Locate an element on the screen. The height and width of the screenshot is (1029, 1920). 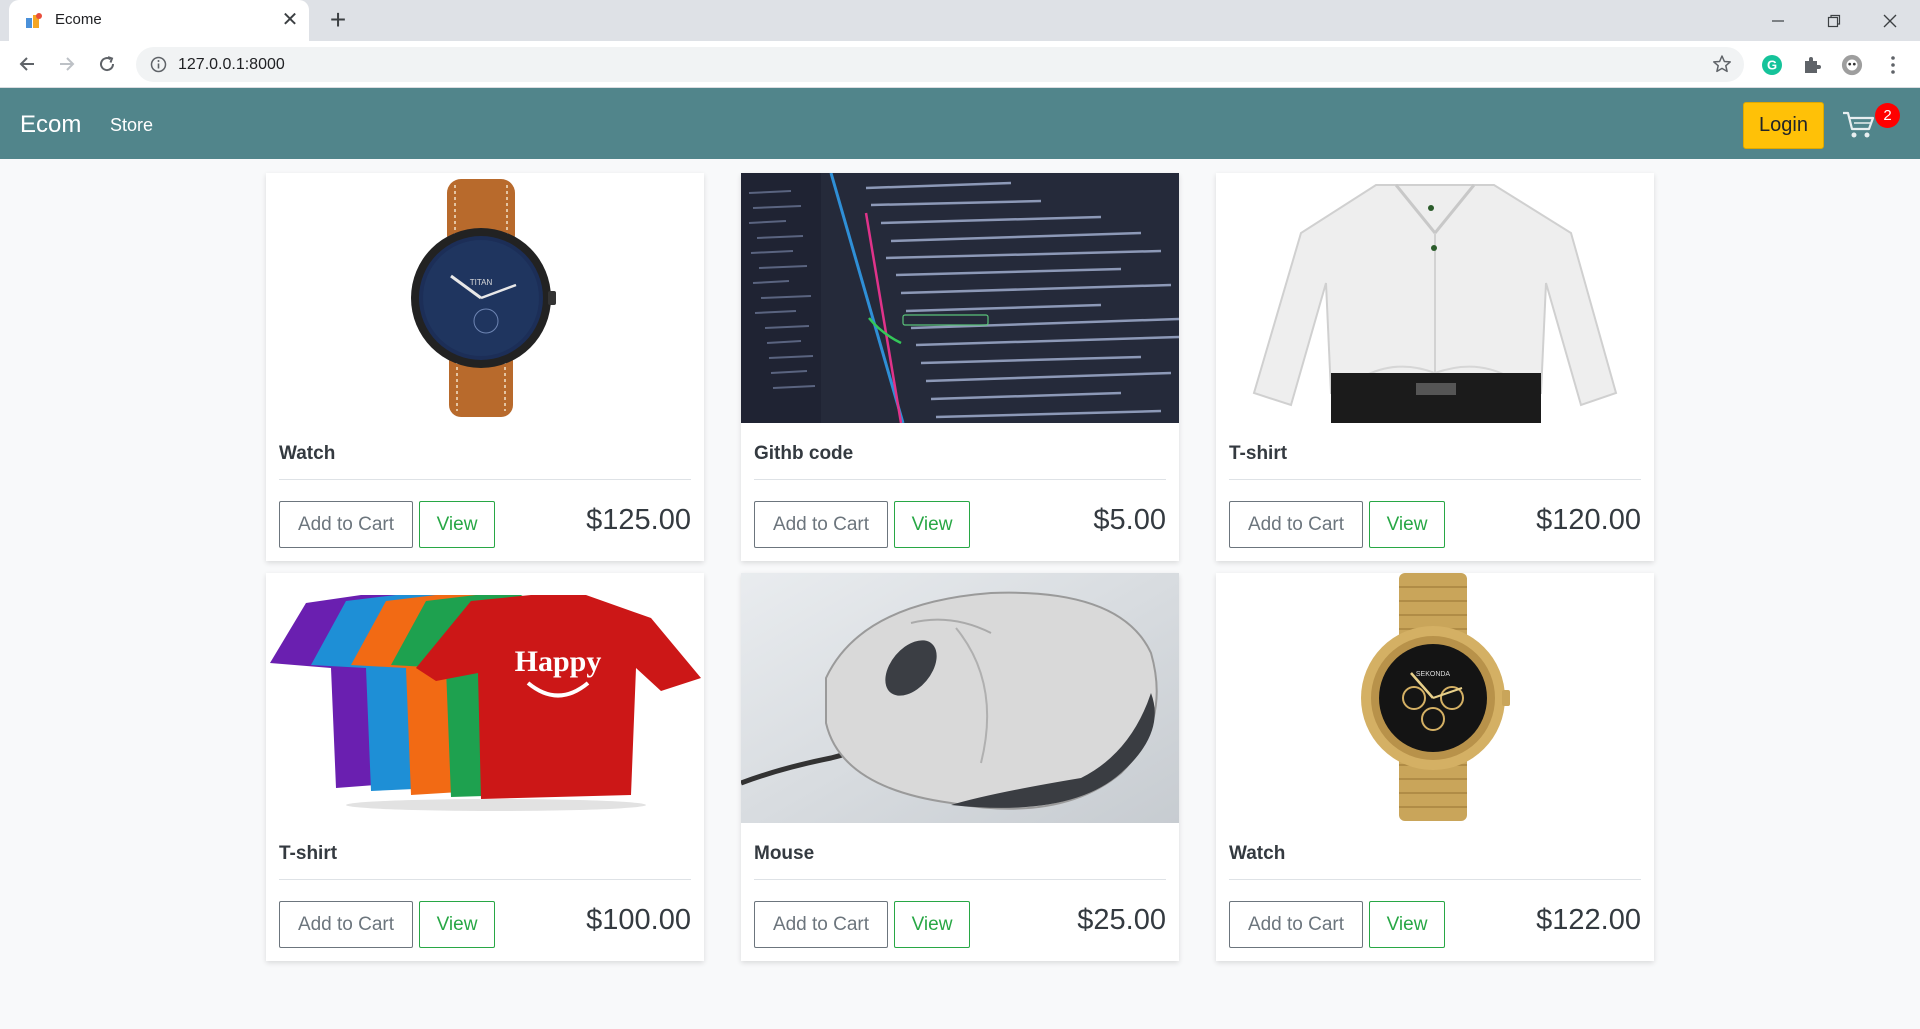
product-price: $125.00 is located at coordinates (638, 520).